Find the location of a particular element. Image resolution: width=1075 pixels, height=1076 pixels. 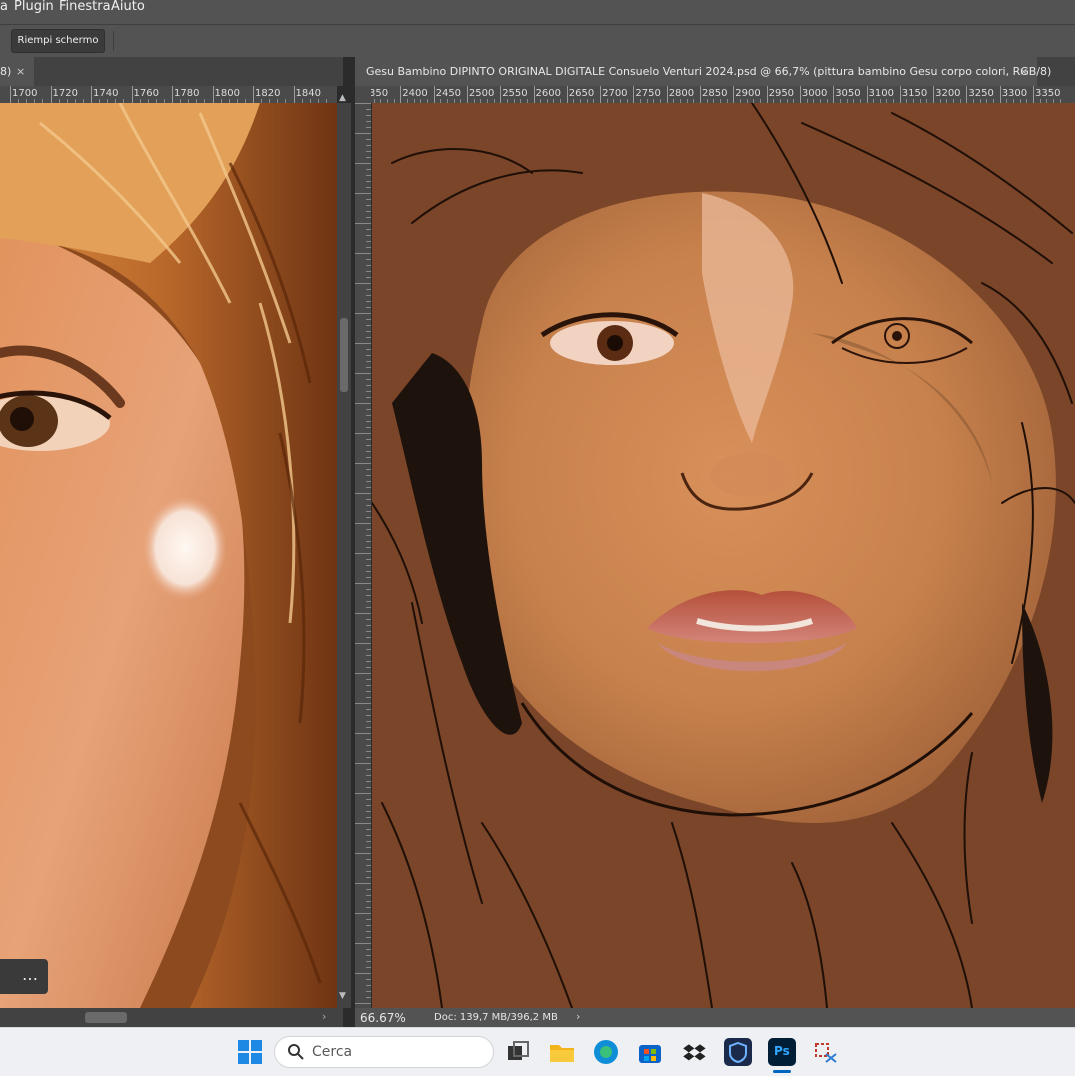

left-scroll-thumb is located at coordinates (344, 355).